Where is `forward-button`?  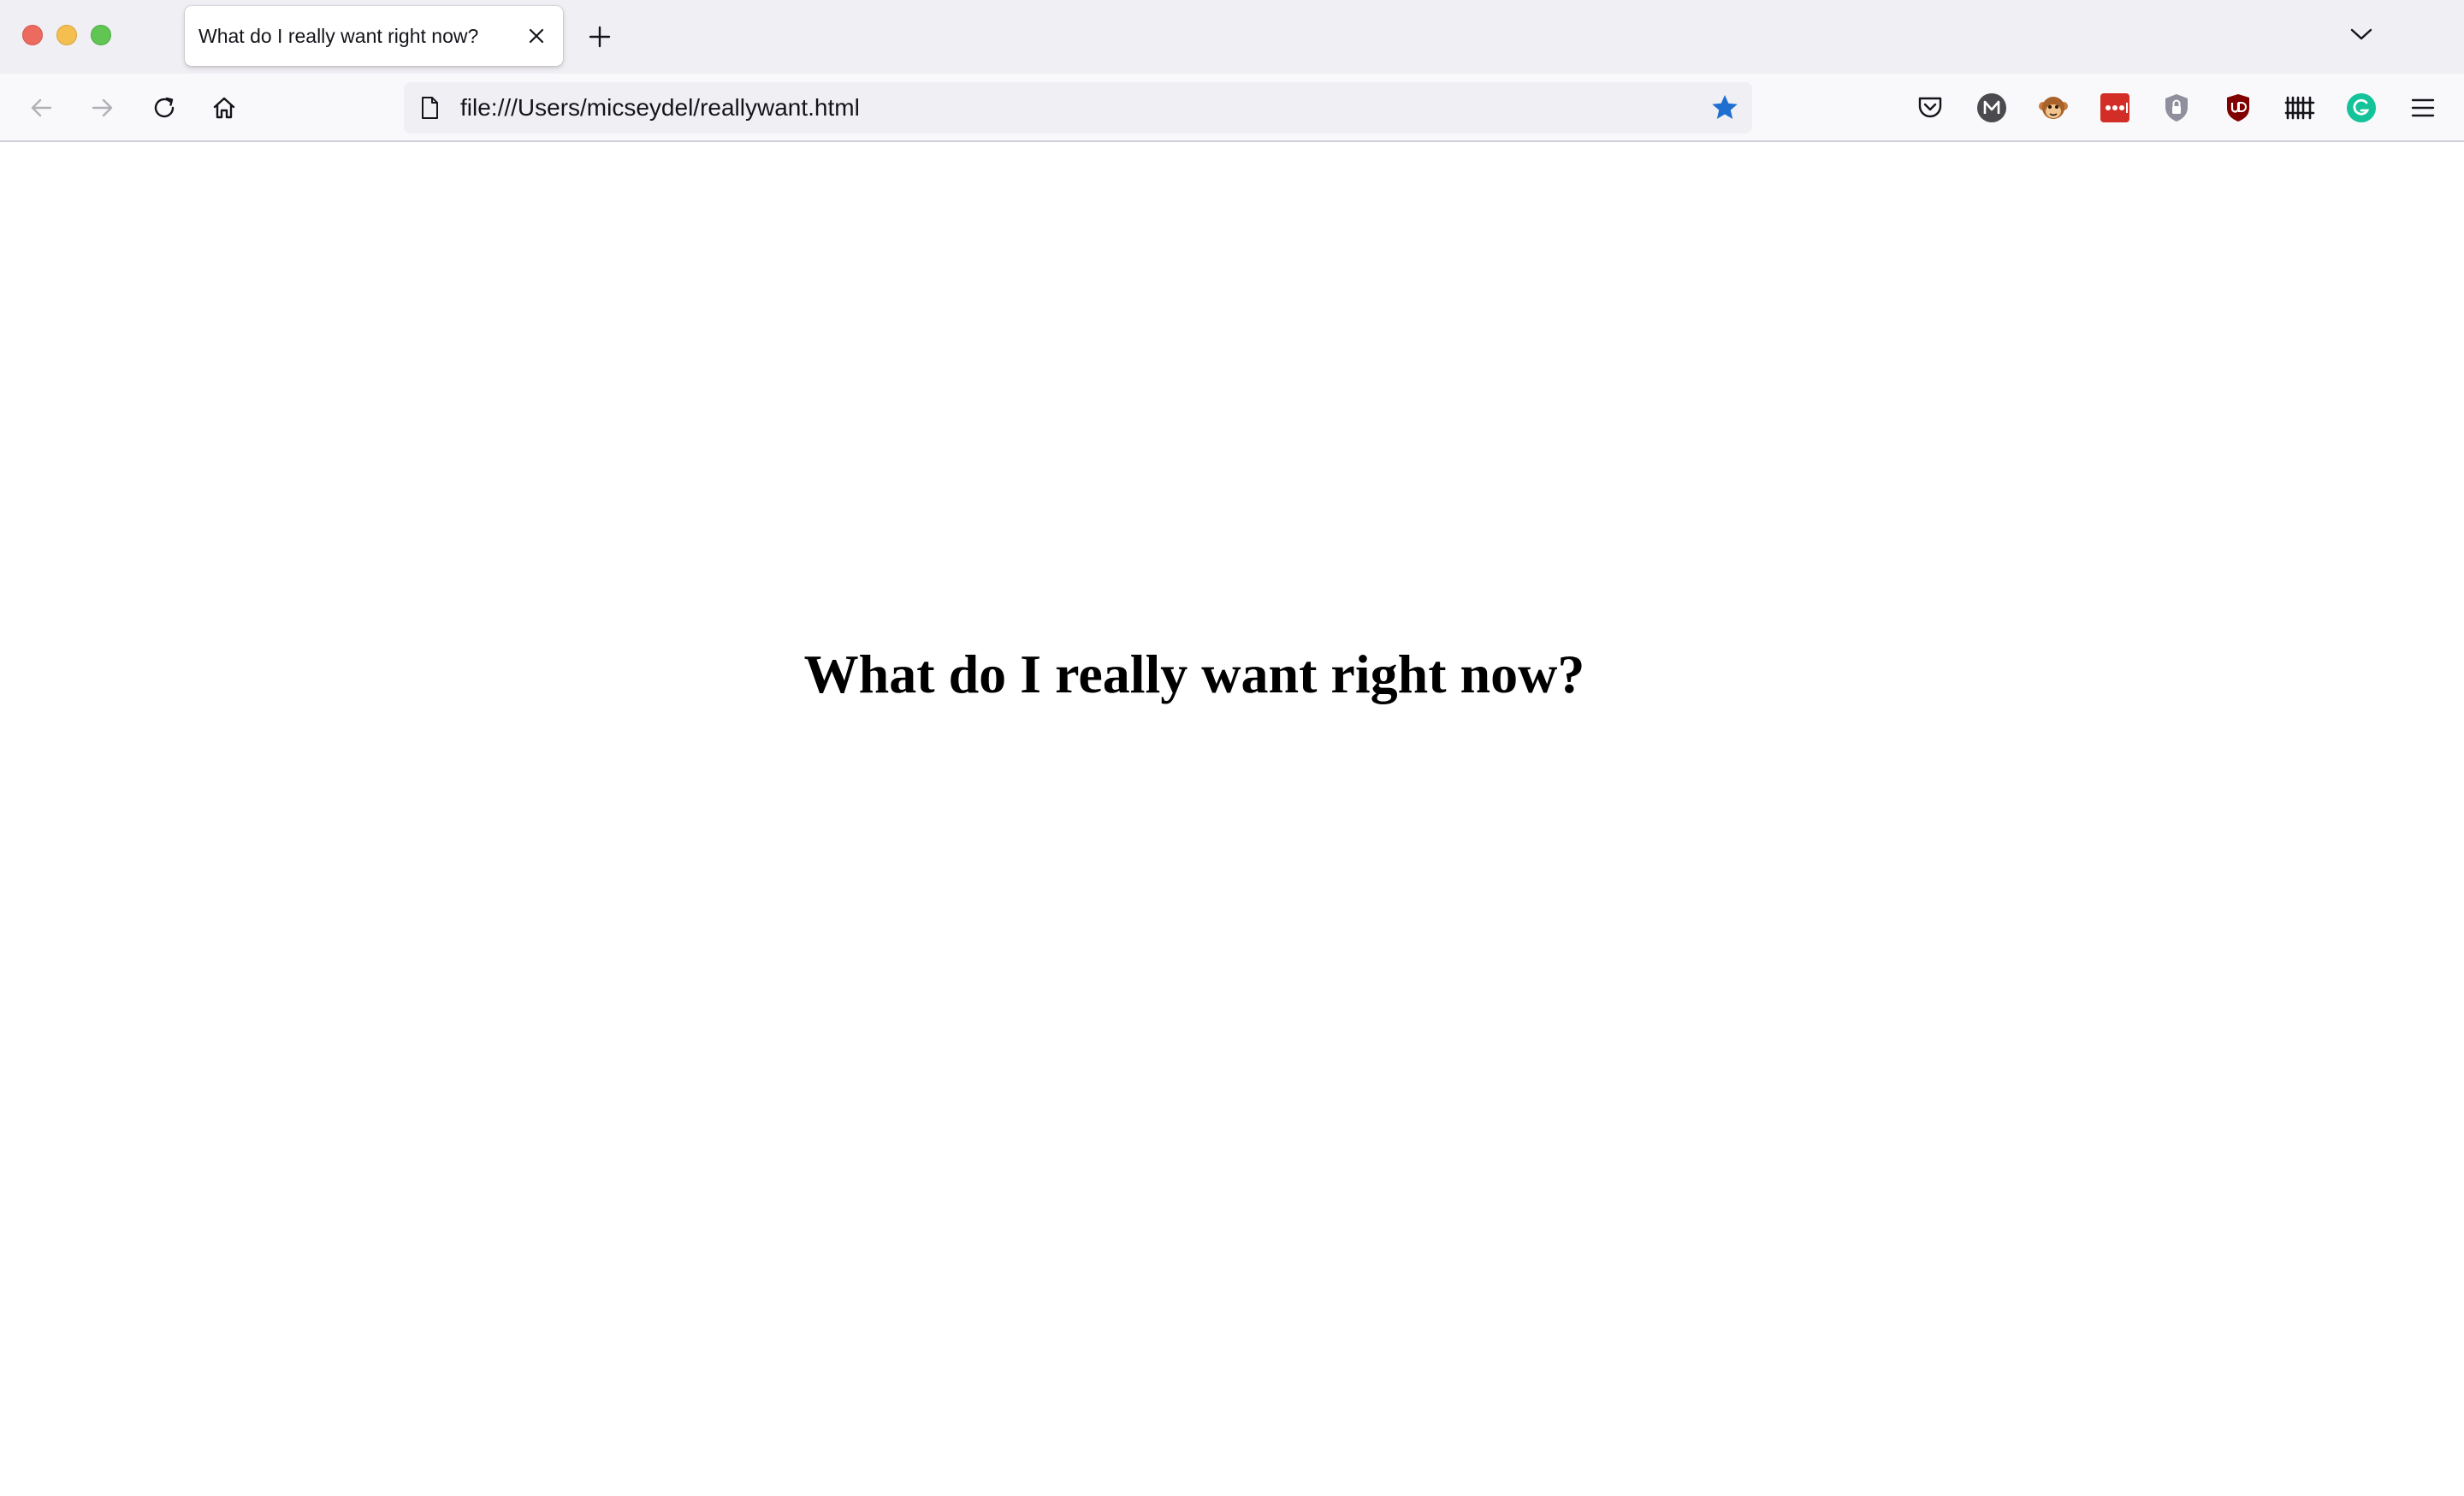 forward-button is located at coordinates (102, 108).